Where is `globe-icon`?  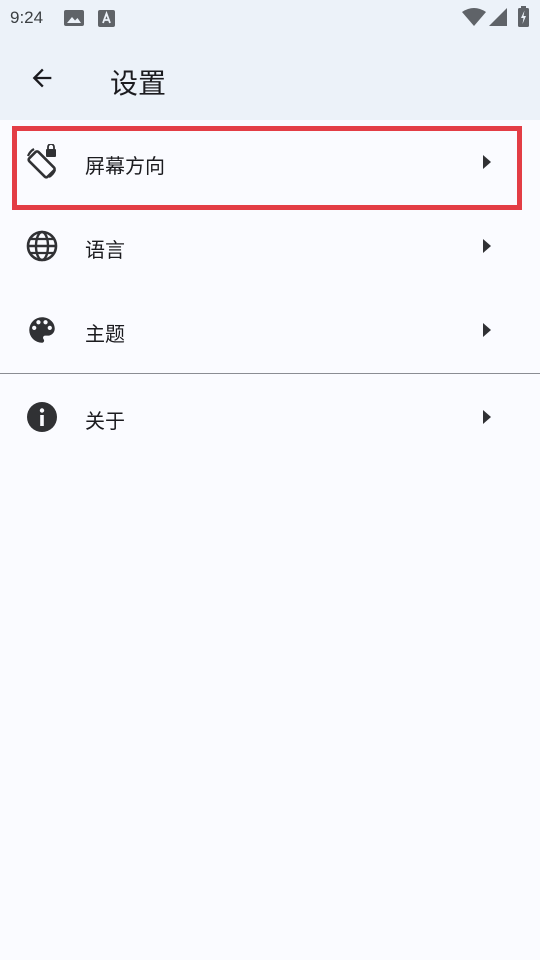
globe-icon is located at coordinates (42, 246).